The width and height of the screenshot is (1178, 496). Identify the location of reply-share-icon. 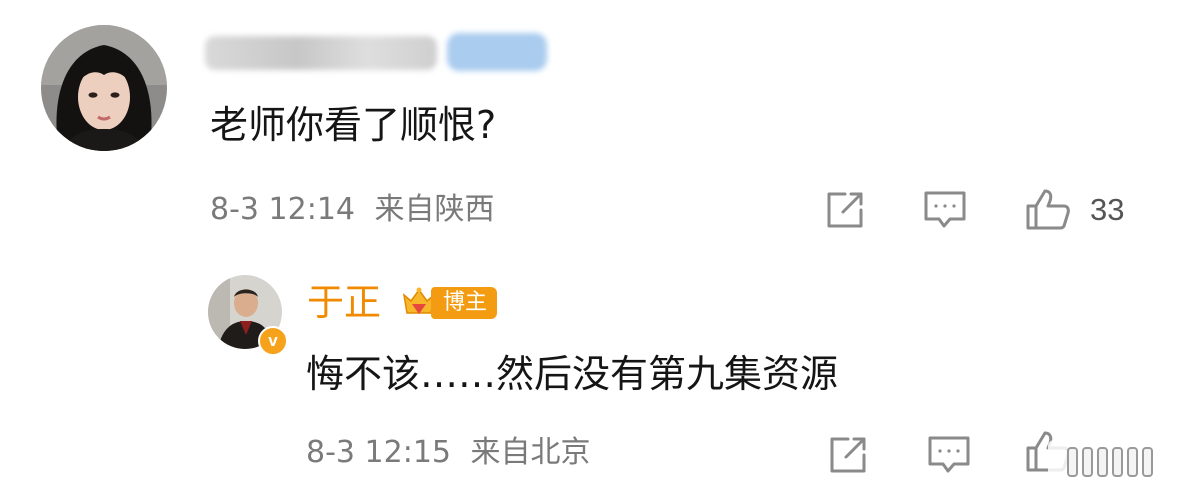
(848, 455).